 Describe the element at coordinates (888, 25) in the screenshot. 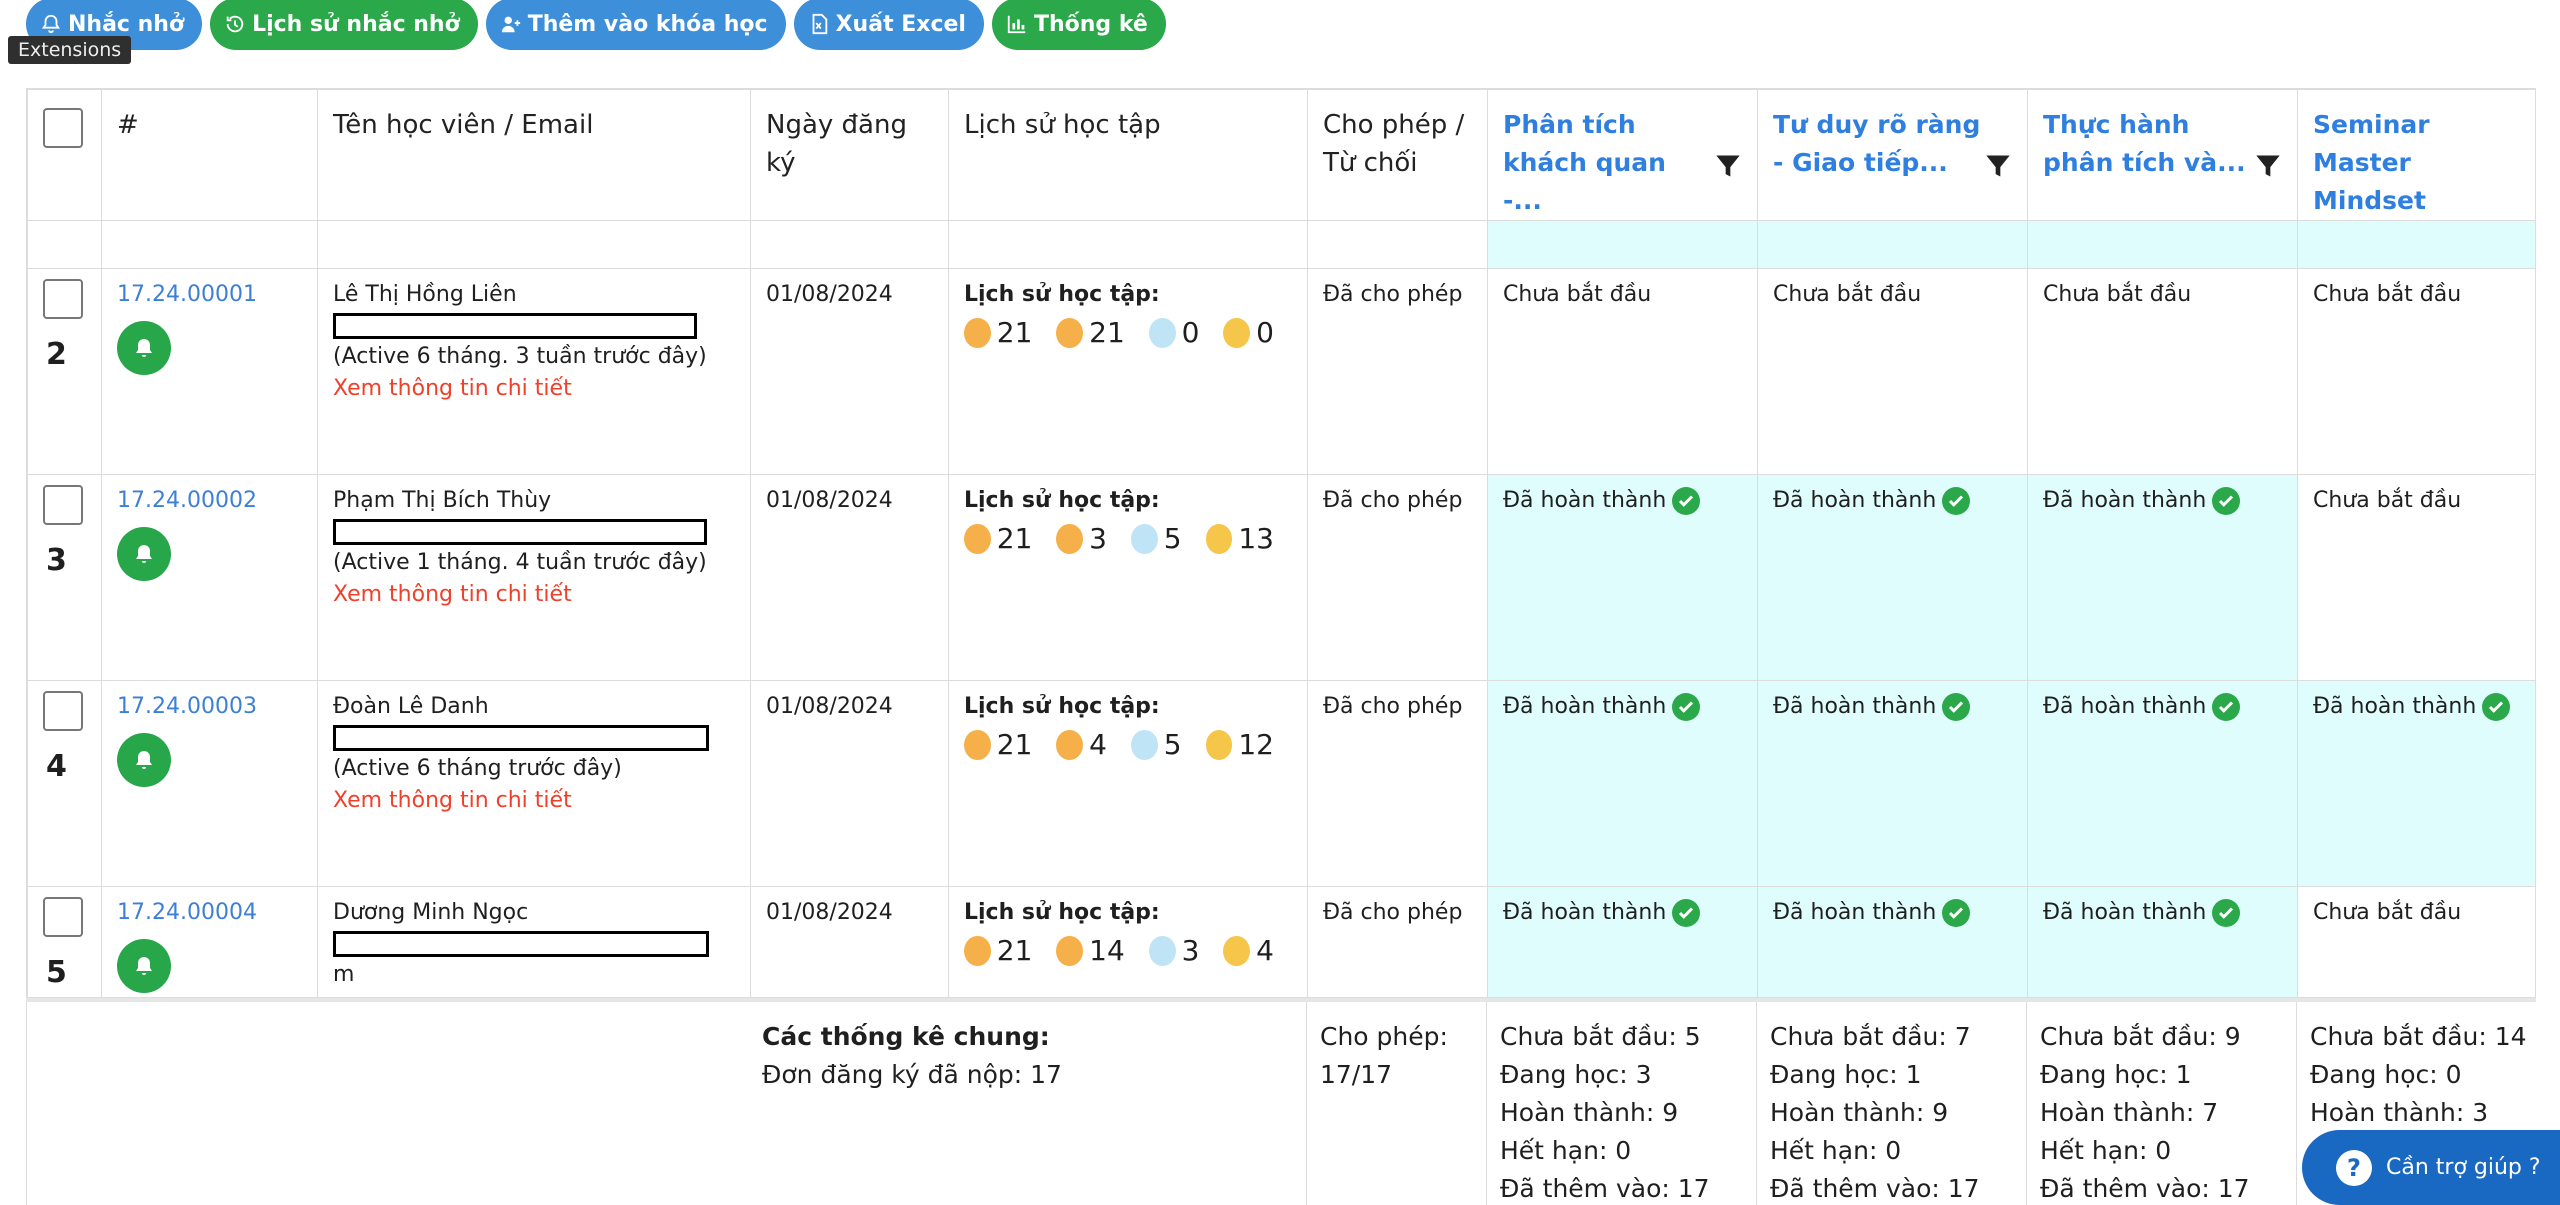

I see `export-excel-button: Xuất Excel` at that location.